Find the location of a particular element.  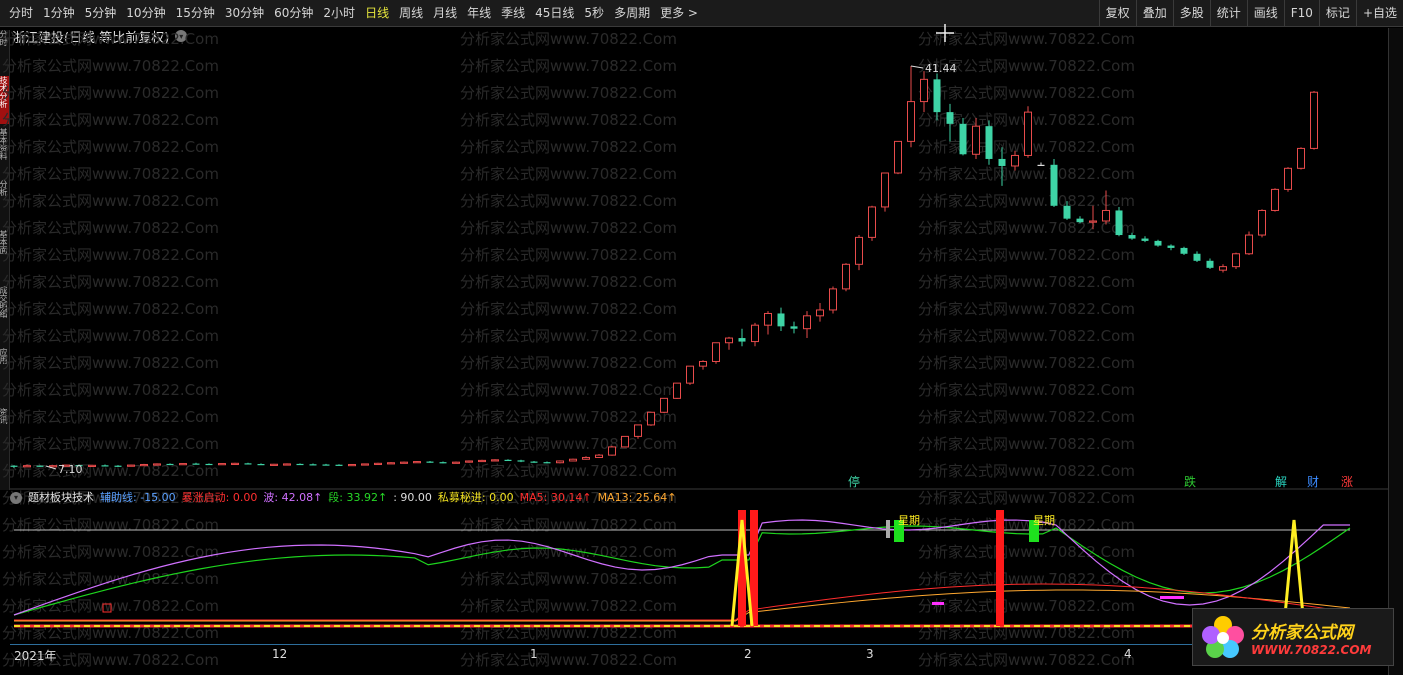

right-scroll-strip is located at coordinates (1395, 351).